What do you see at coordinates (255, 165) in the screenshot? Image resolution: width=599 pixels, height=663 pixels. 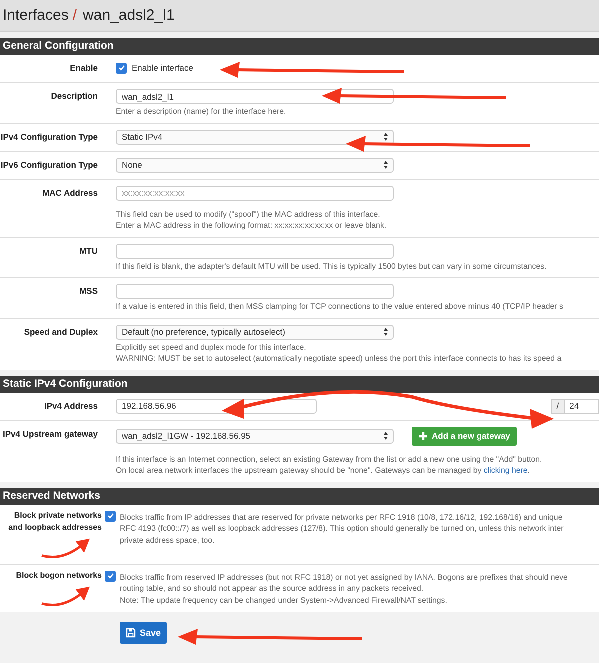 I see `select-field: None` at bounding box center [255, 165].